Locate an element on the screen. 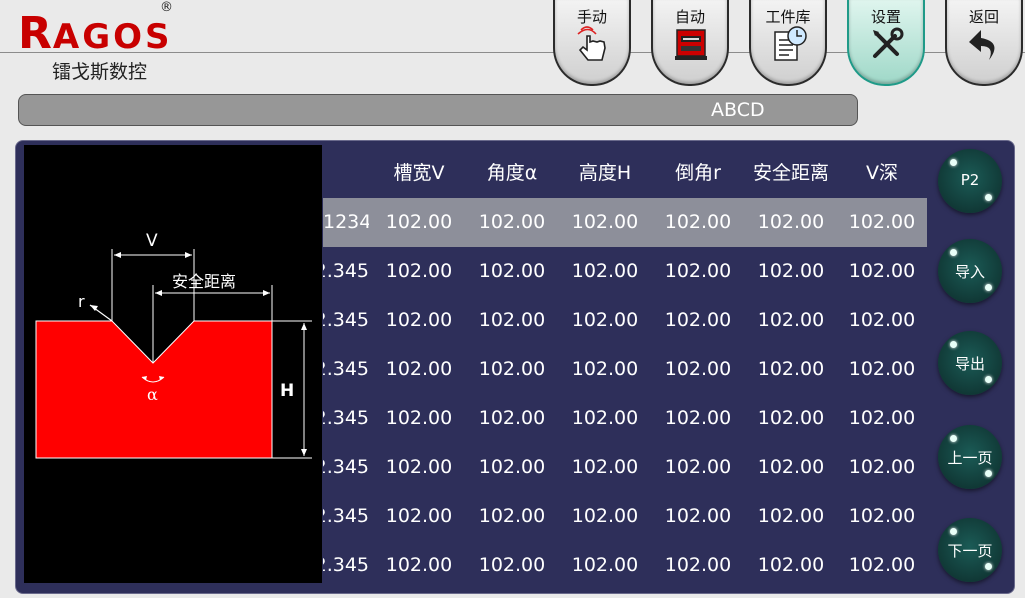  machine-icon is located at coordinates (691, 44).